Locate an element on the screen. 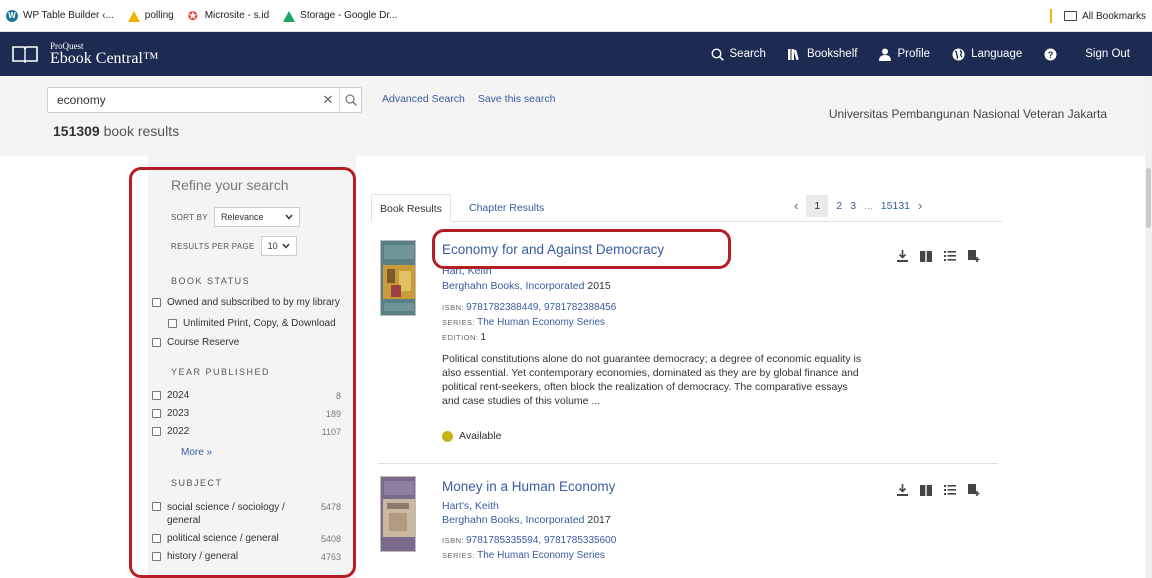 This screenshot has width=1152, height=578. nav-help: ? is located at coordinates (1053, 54).